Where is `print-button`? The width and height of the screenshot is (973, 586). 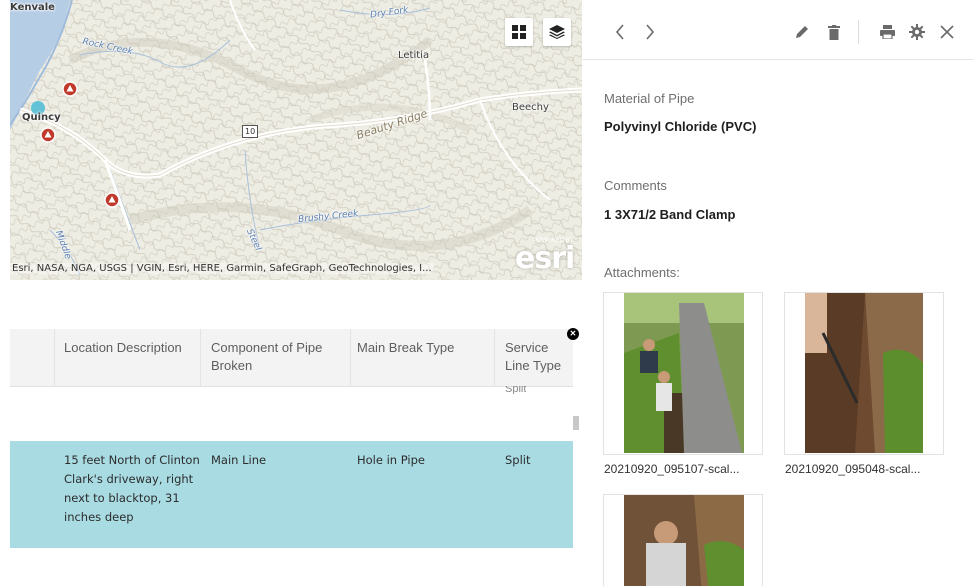
print-button is located at coordinates (887, 32).